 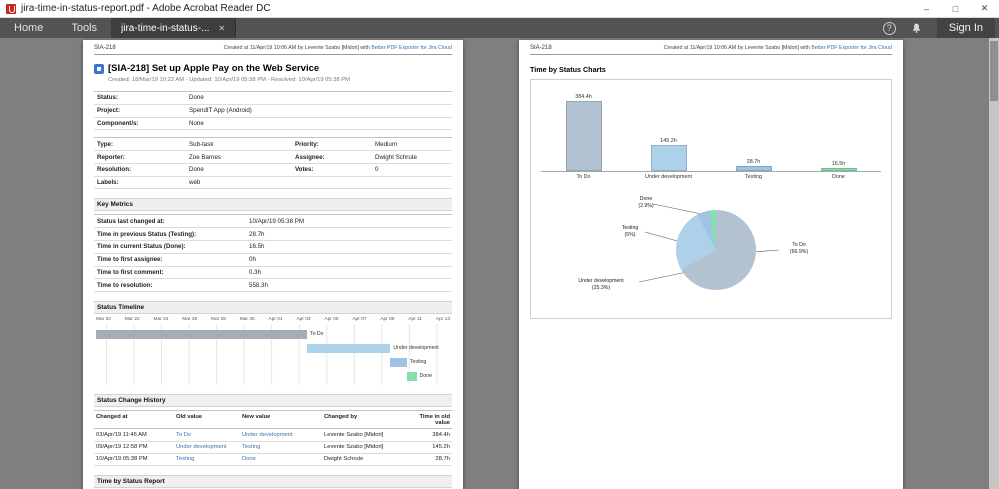 What do you see at coordinates (668, 157) in the screenshot?
I see `bar-under-development` at bounding box center [668, 157].